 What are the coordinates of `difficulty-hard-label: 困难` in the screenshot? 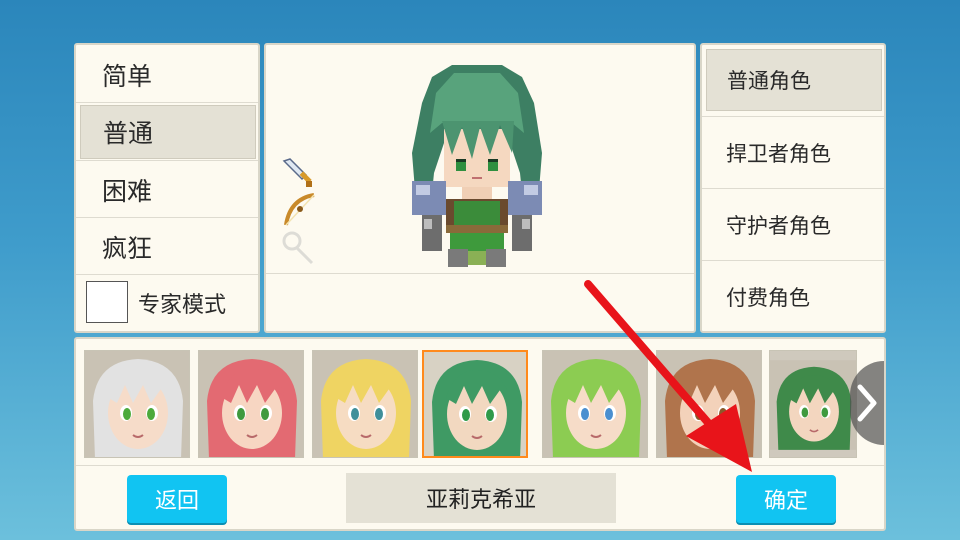 It's located at (127, 191).